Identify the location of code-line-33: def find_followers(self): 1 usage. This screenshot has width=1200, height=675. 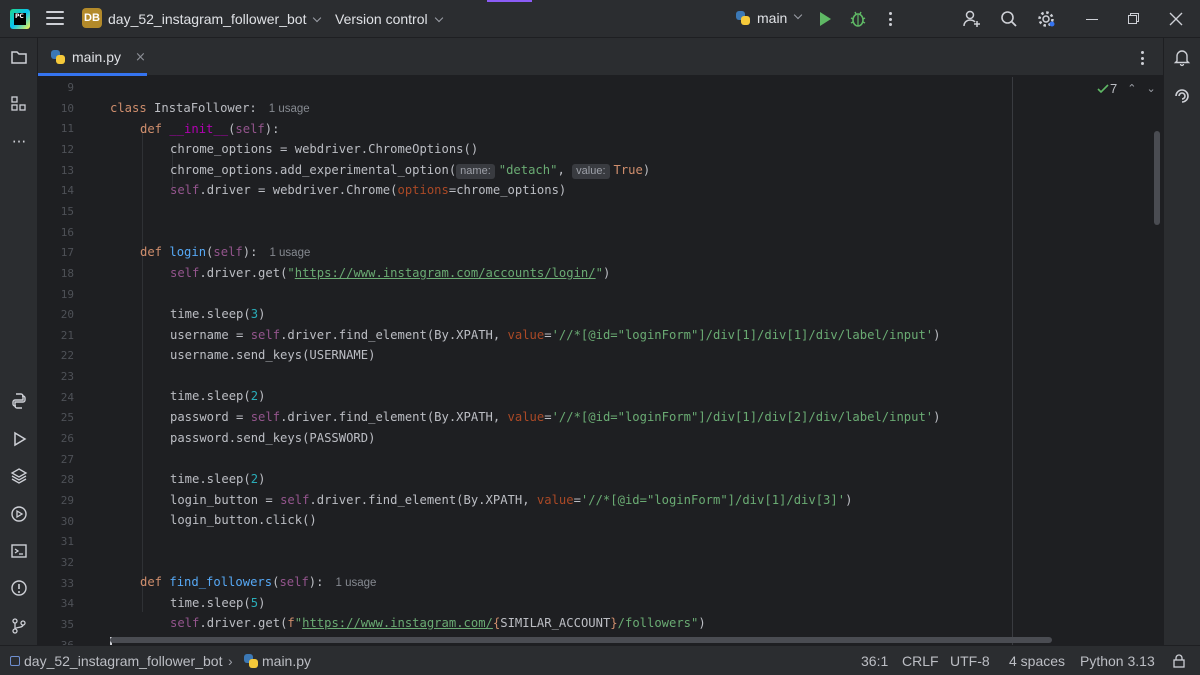
(258, 582).